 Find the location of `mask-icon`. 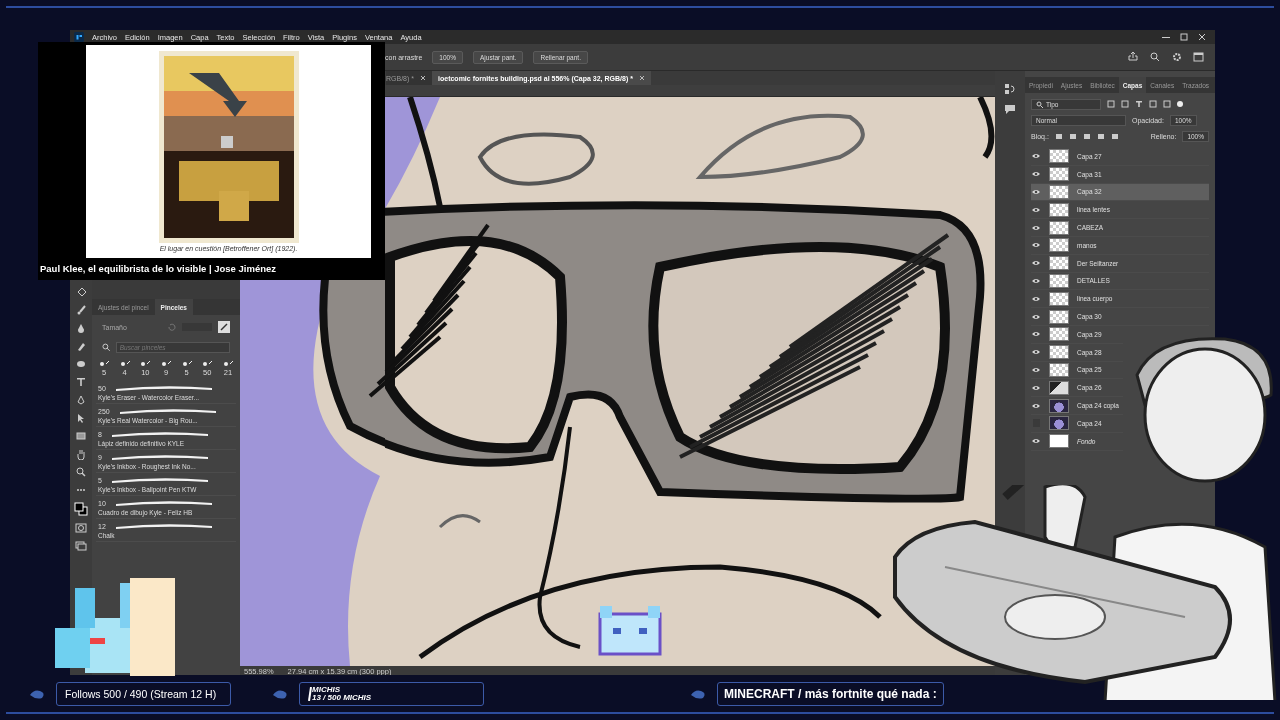

mask-icon is located at coordinates (81, 528).